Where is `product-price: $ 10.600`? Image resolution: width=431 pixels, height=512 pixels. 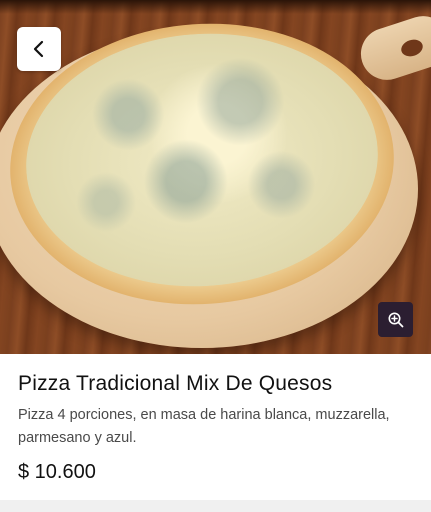 product-price: $ 10.600 is located at coordinates (57, 472).